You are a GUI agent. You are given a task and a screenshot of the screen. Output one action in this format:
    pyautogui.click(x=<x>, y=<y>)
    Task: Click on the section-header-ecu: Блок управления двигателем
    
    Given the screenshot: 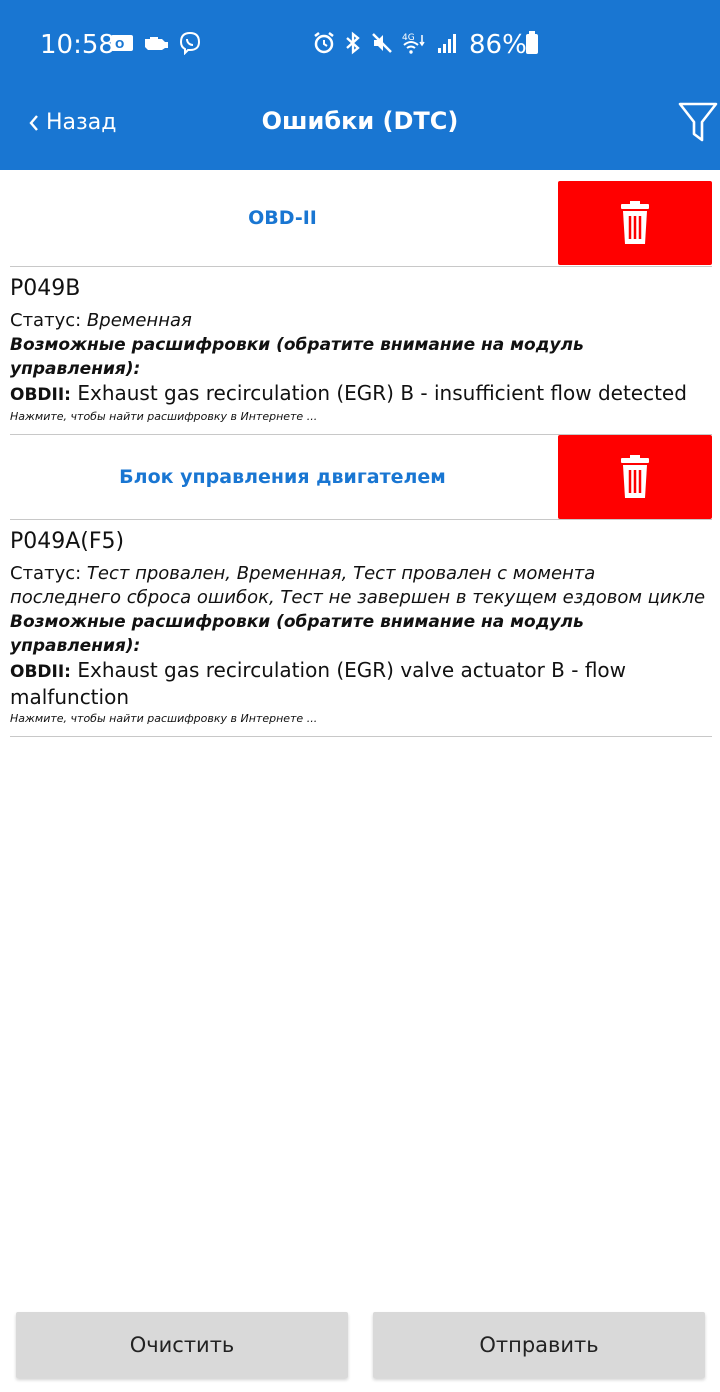 What is the action you would take?
    pyautogui.click(x=360, y=477)
    